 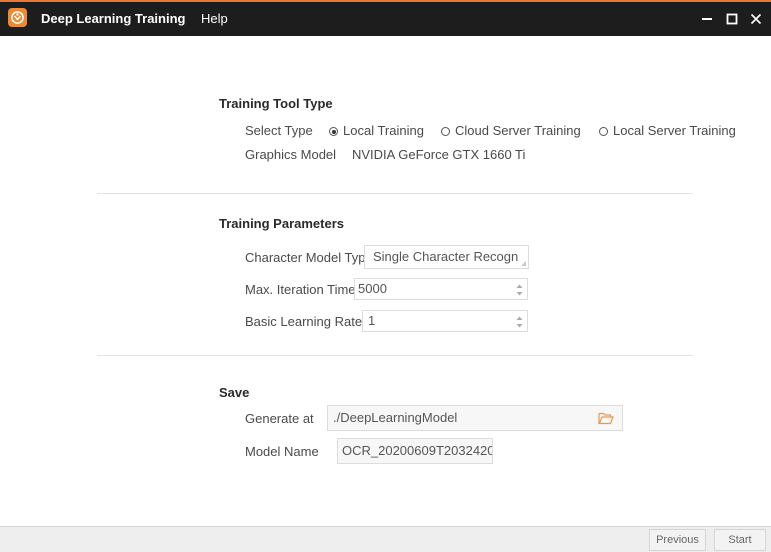 I want to click on model-name-field: OCR_20200609T20324207, so click(x=415, y=451).